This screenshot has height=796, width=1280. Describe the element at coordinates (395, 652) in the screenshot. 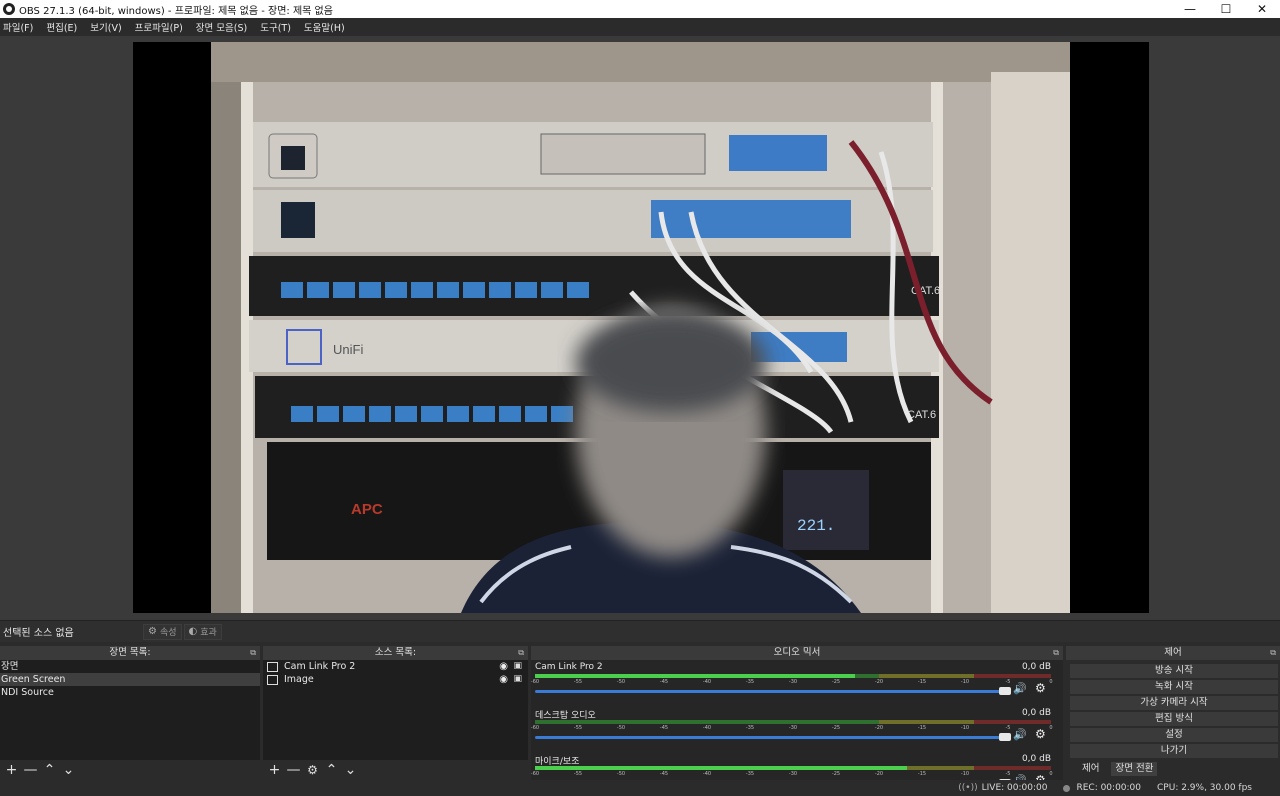

I see `sources-title: 소스 목록:` at that location.